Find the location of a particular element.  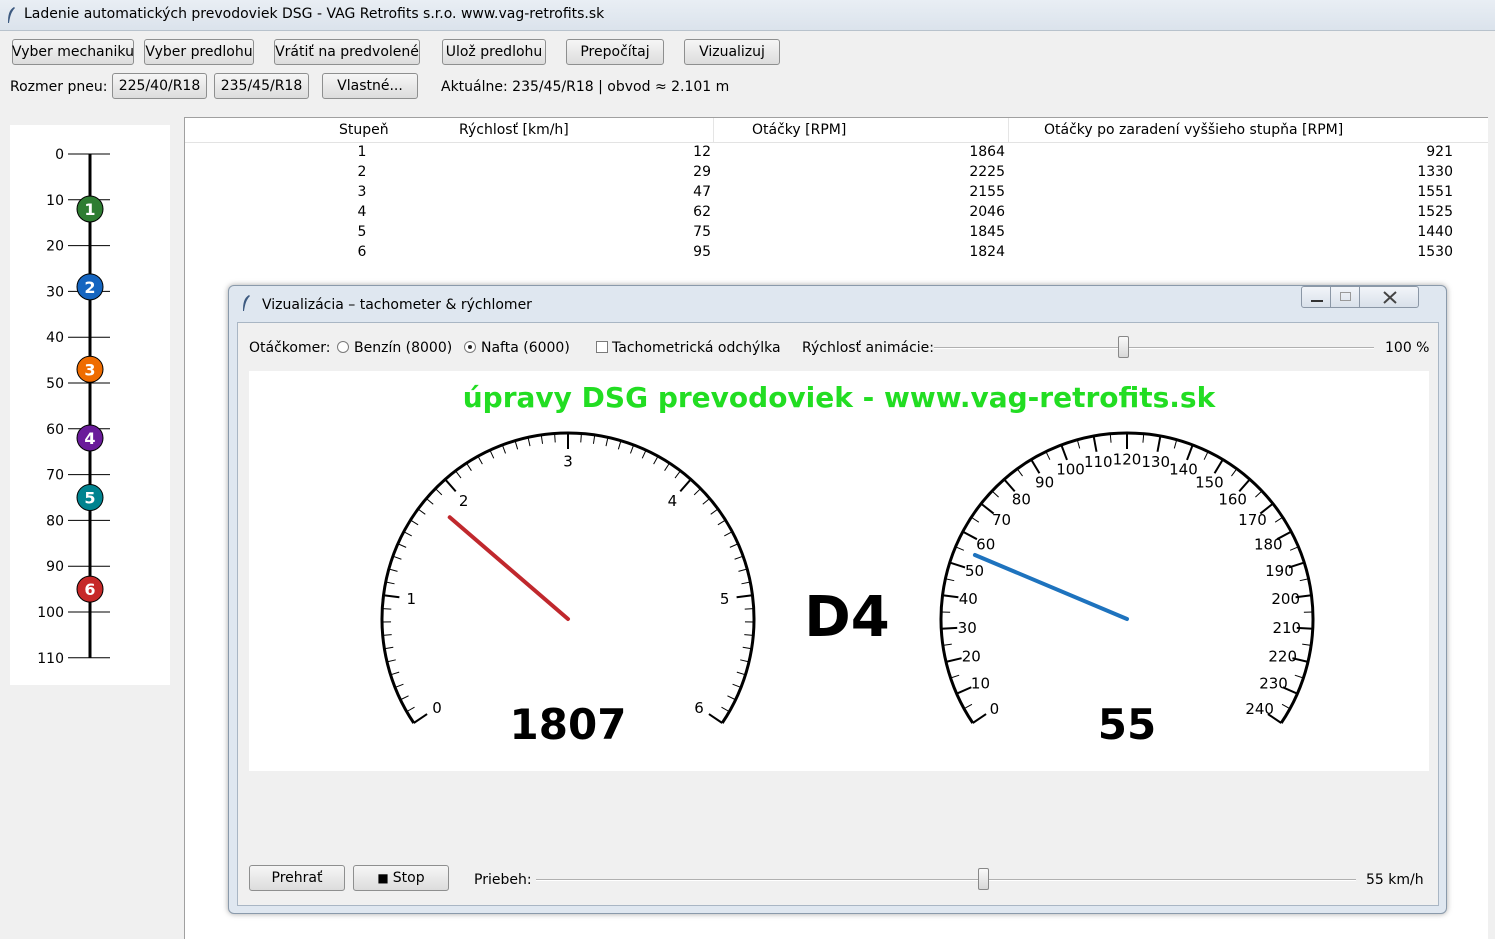

close-button is located at coordinates (1389, 297).